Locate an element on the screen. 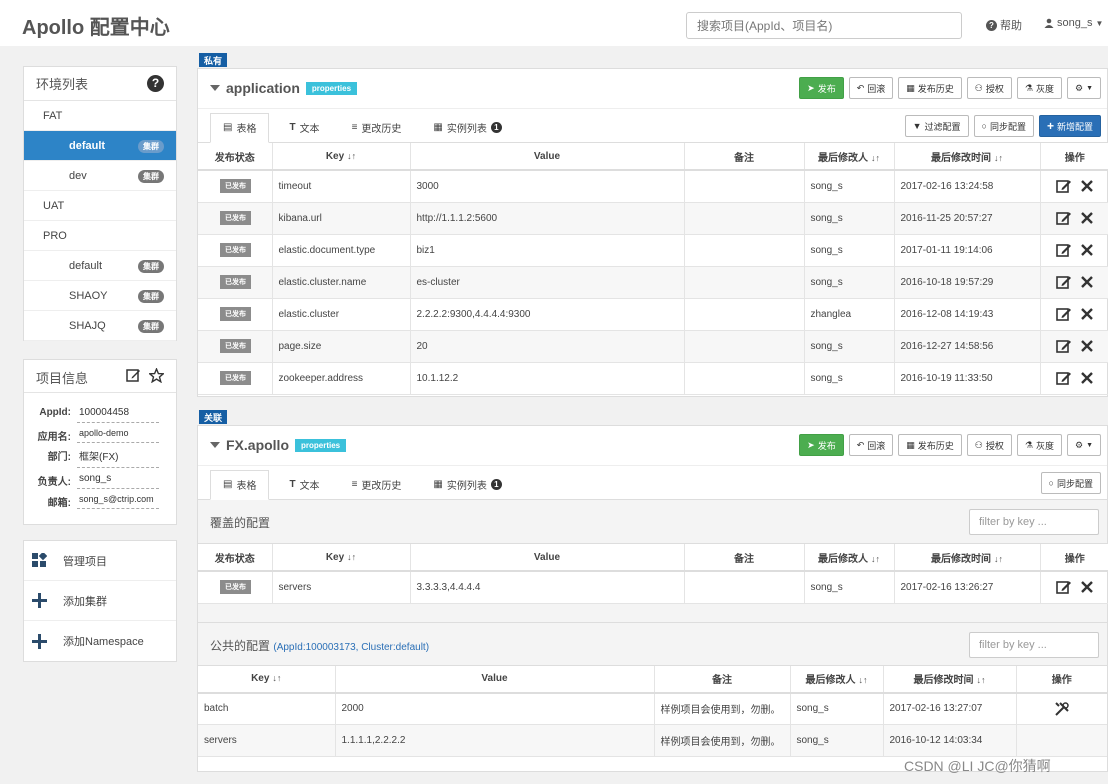 The width and height of the screenshot is (1108, 784). override-filter-input is located at coordinates (1034, 522).